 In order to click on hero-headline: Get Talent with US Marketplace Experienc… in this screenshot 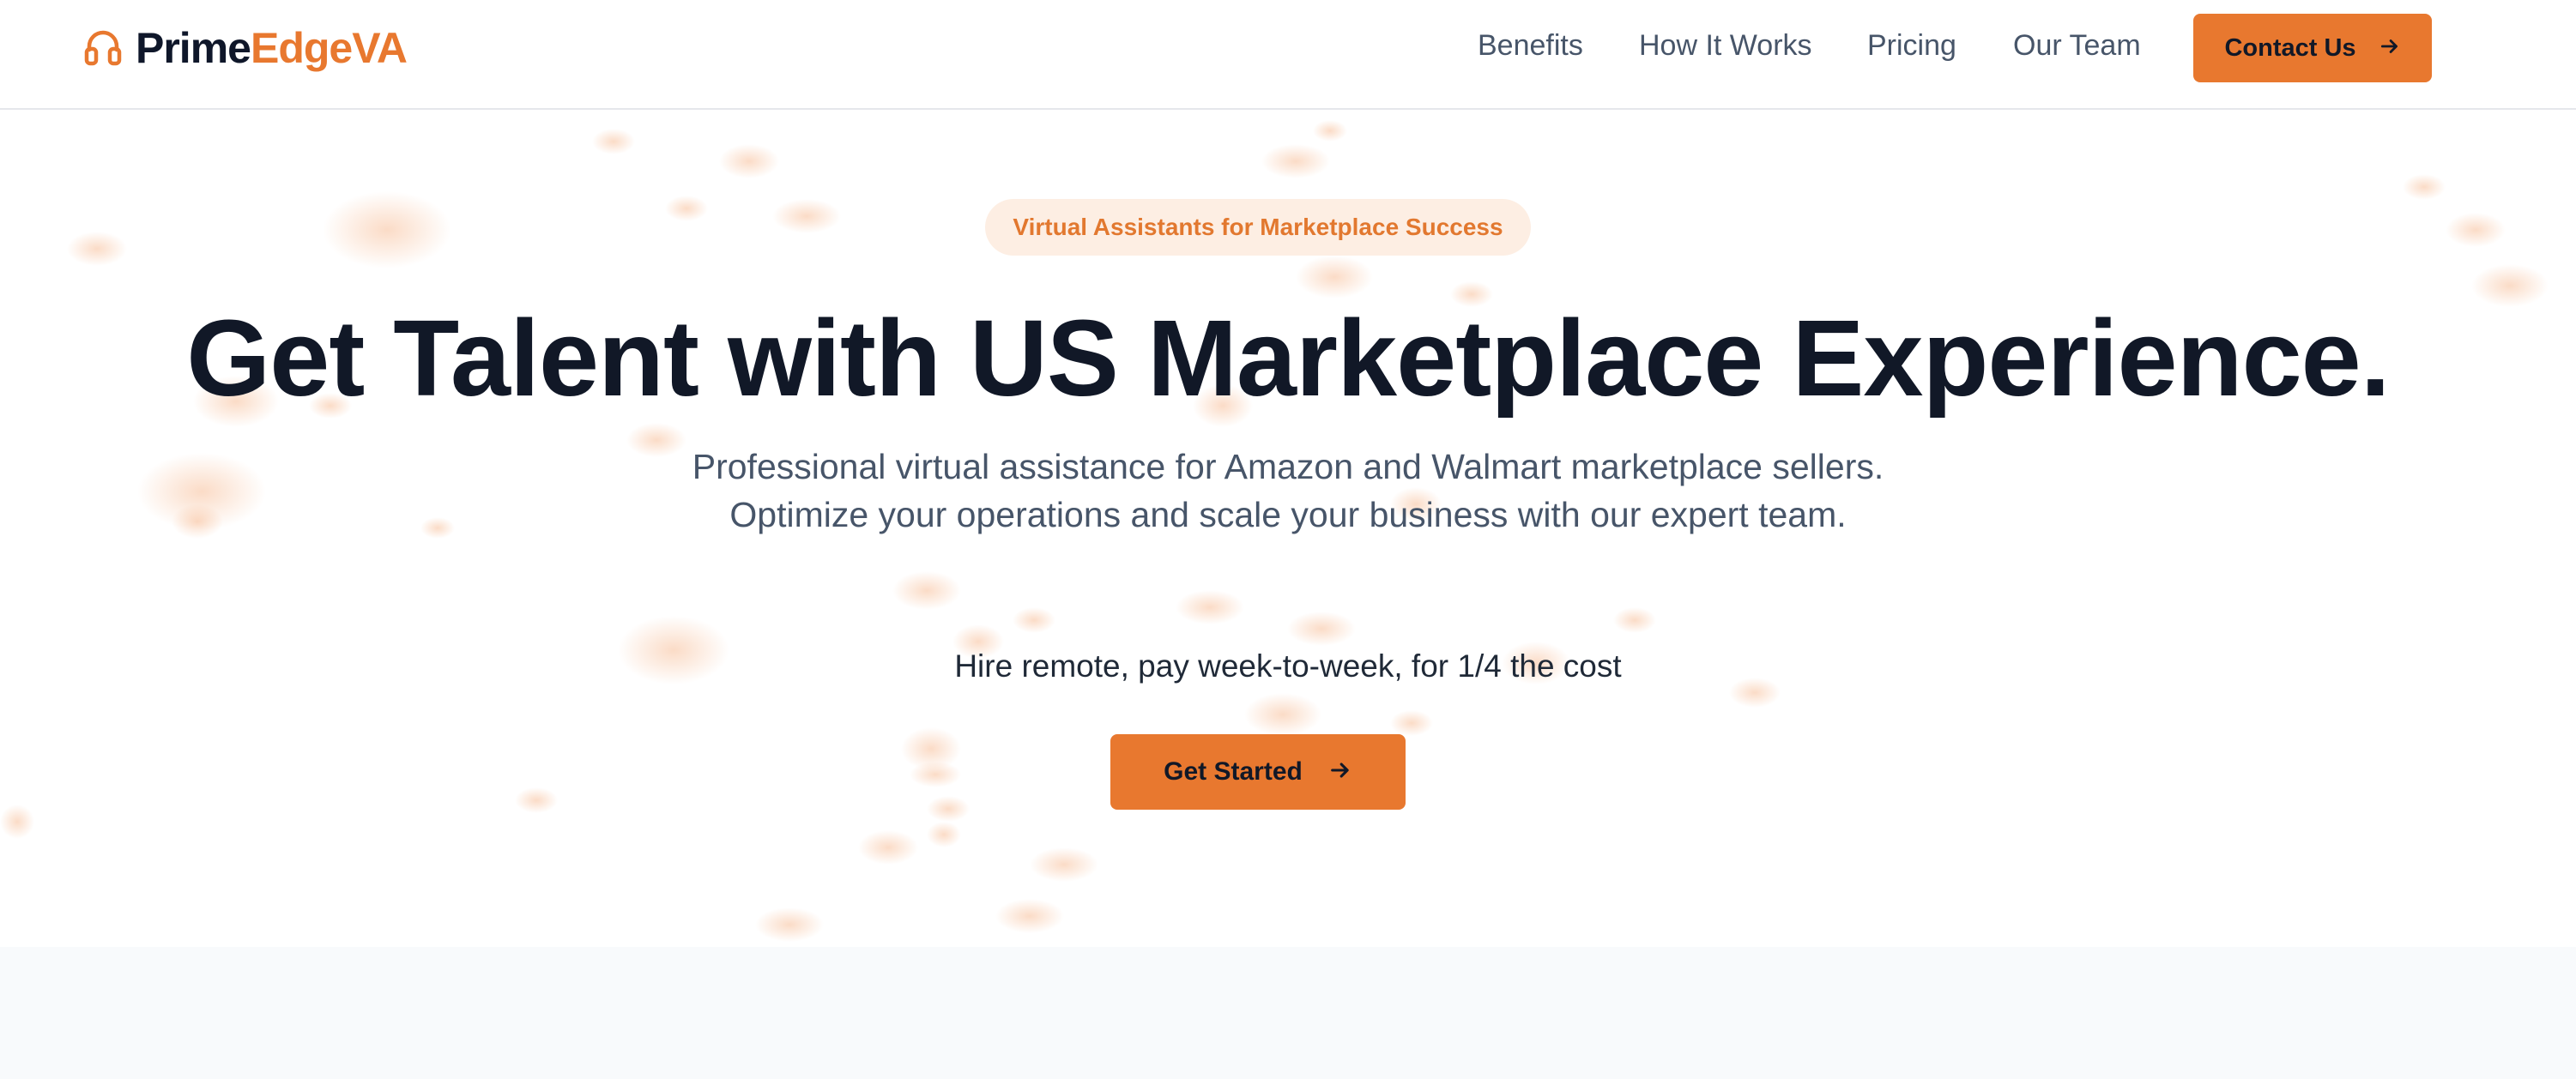, I will do `click(1288, 358)`.